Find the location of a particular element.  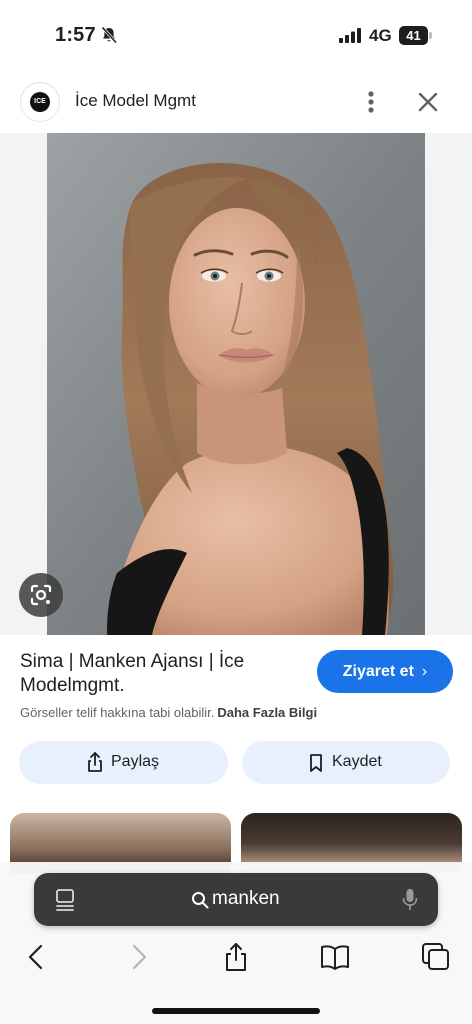

tabs-icon is located at coordinates (436, 957).